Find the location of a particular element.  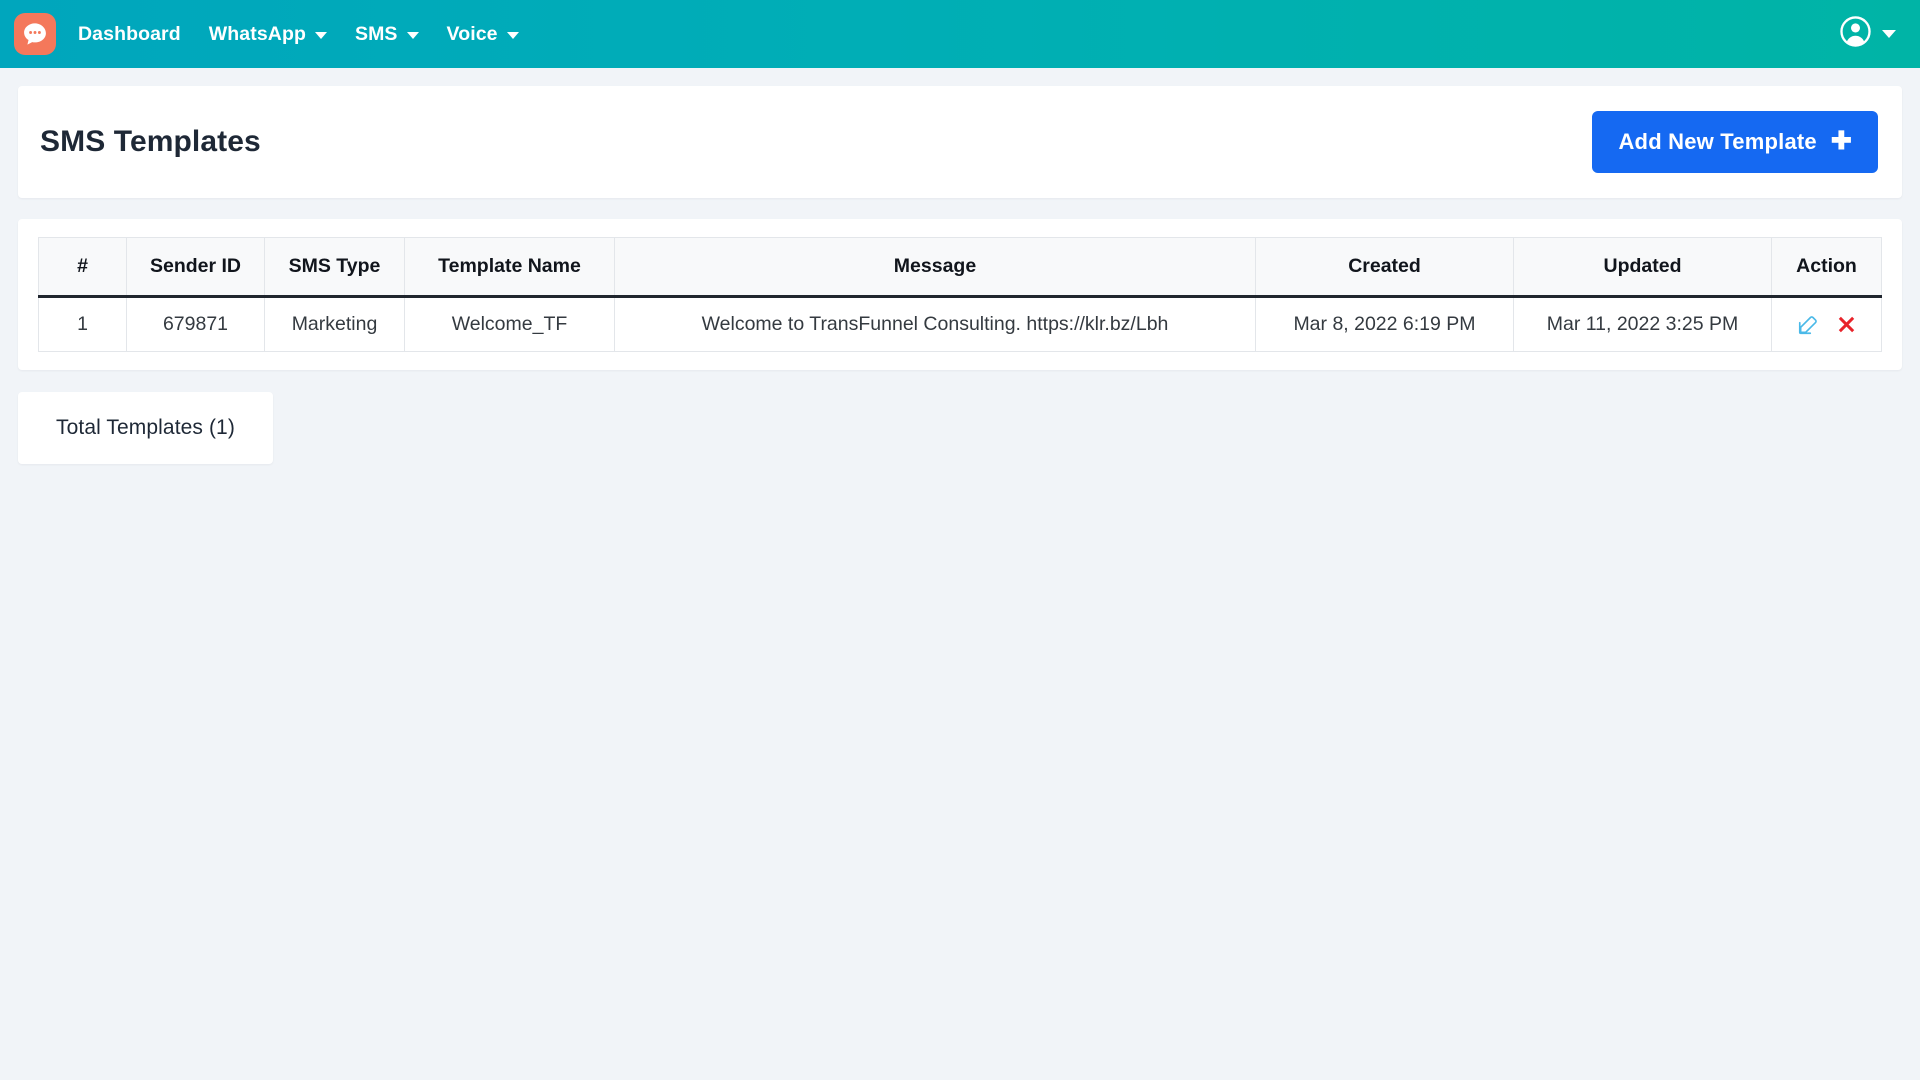

delete-template-button is located at coordinates (1846, 324).